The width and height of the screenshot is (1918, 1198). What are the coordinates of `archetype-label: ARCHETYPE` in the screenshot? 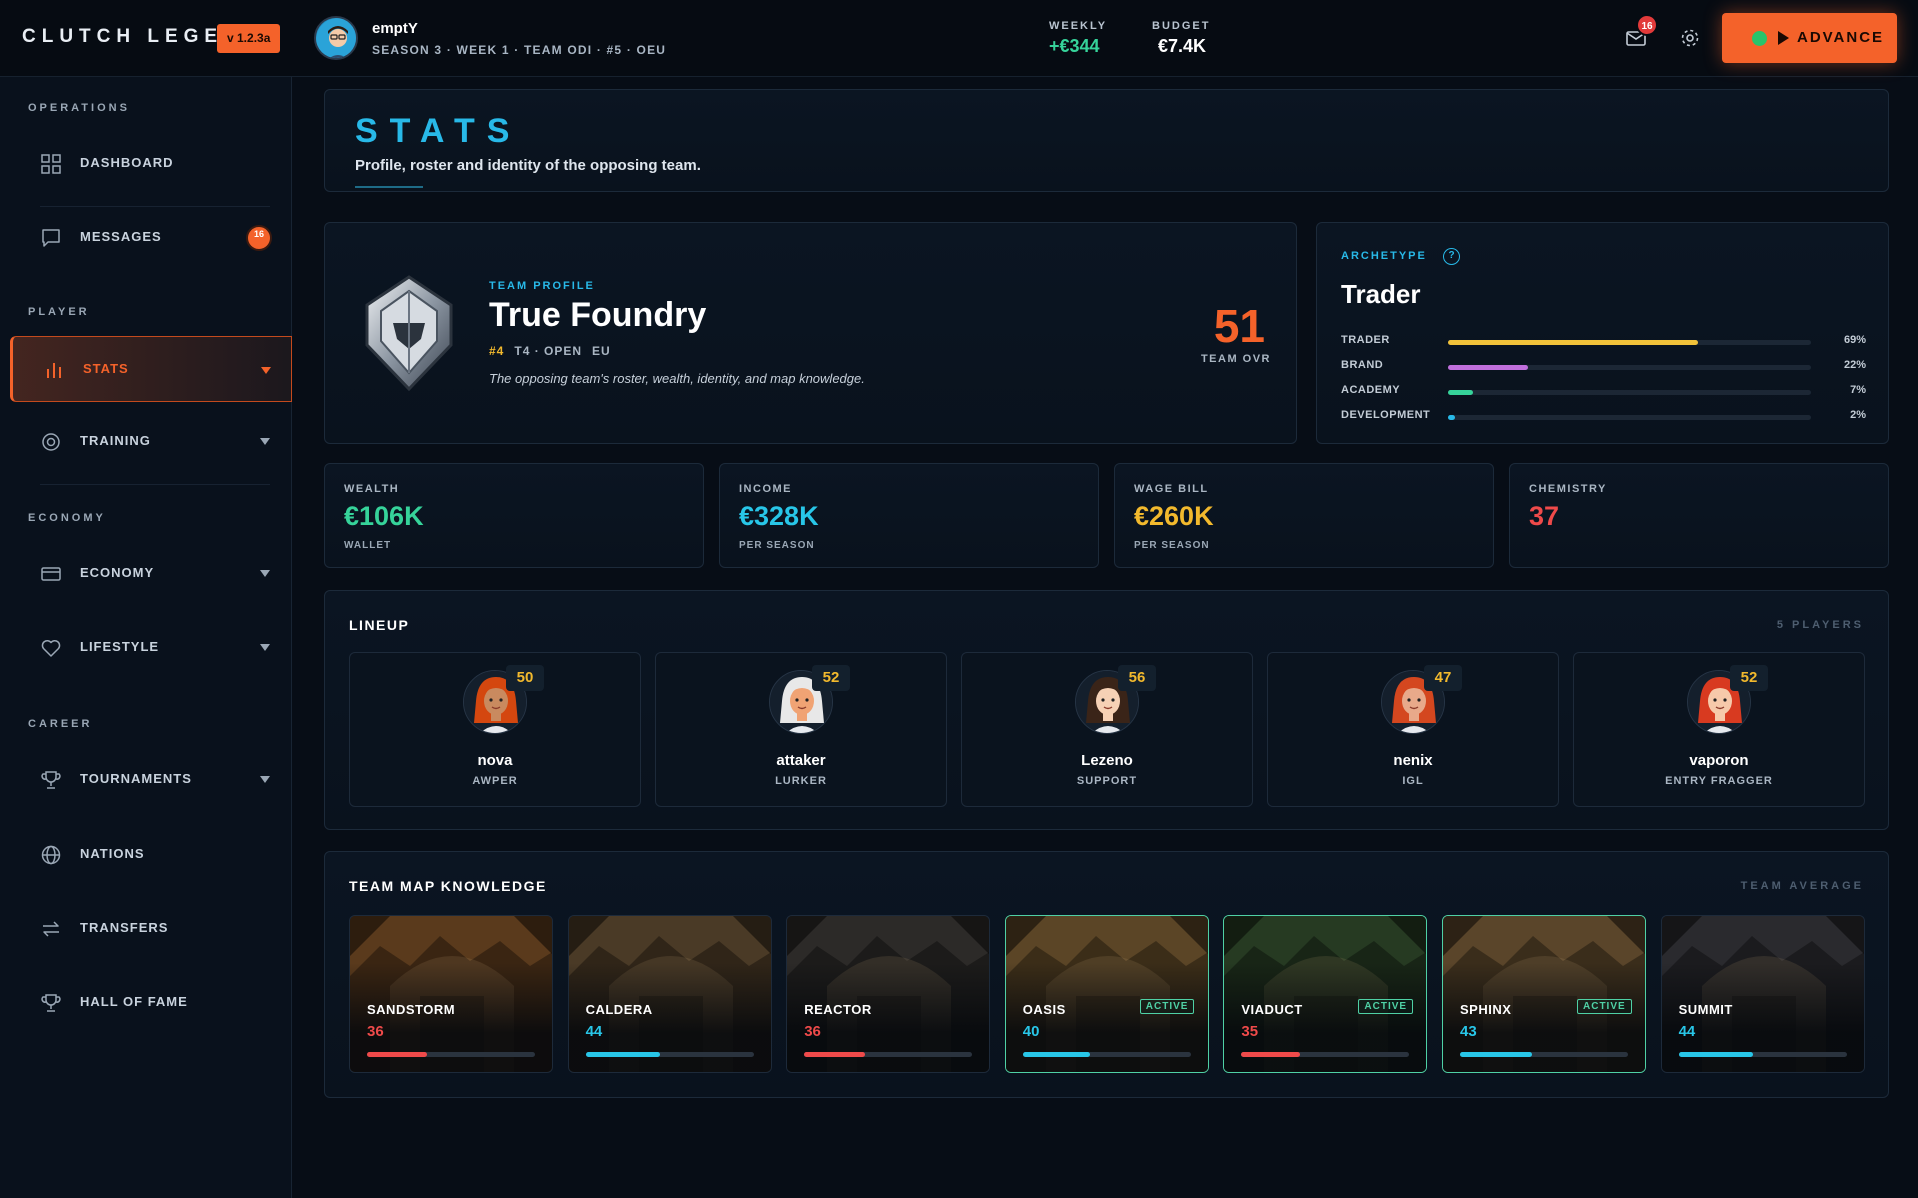 It's located at (1384, 256).